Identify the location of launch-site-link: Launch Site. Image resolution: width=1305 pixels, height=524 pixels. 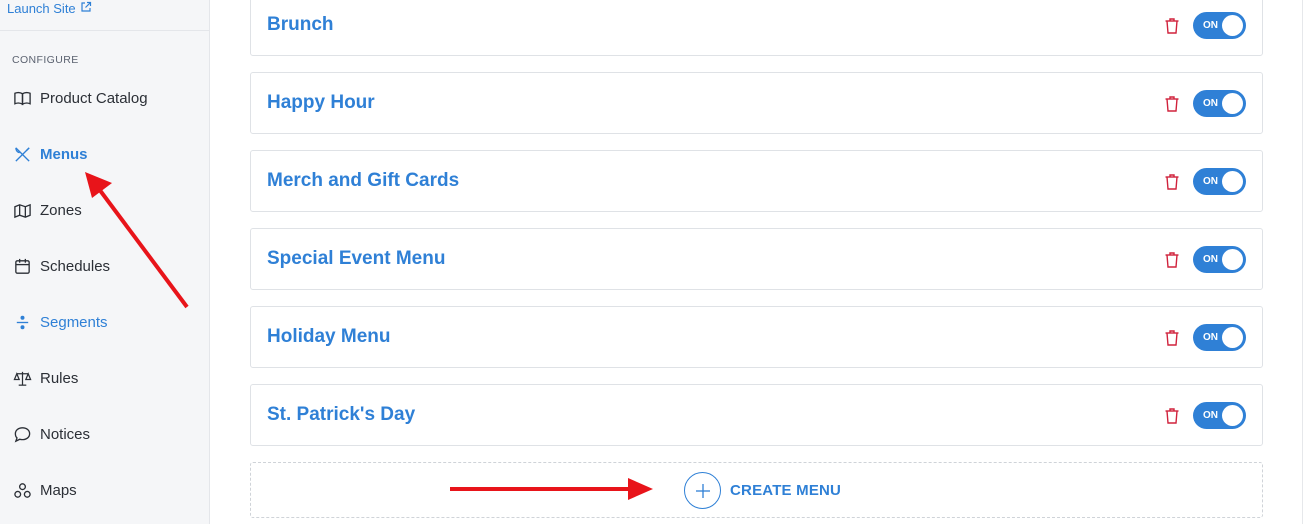
(49, 8).